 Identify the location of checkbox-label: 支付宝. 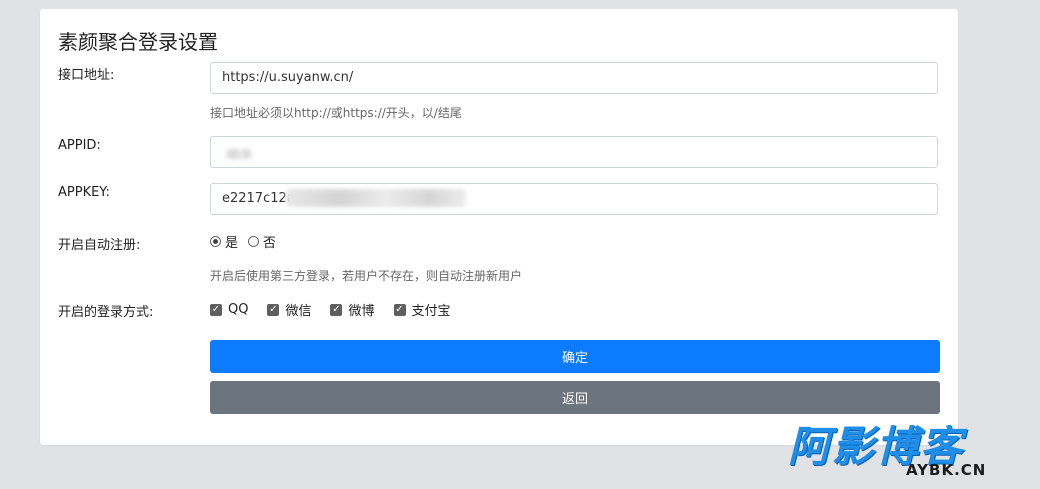
(431, 311).